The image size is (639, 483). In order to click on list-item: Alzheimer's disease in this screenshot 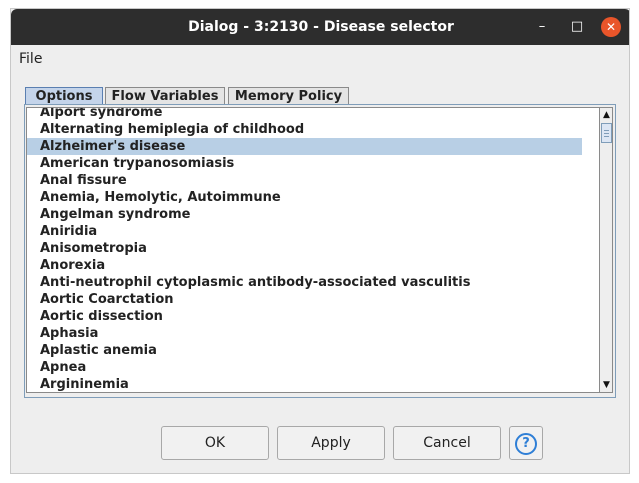, I will do `click(304, 146)`.